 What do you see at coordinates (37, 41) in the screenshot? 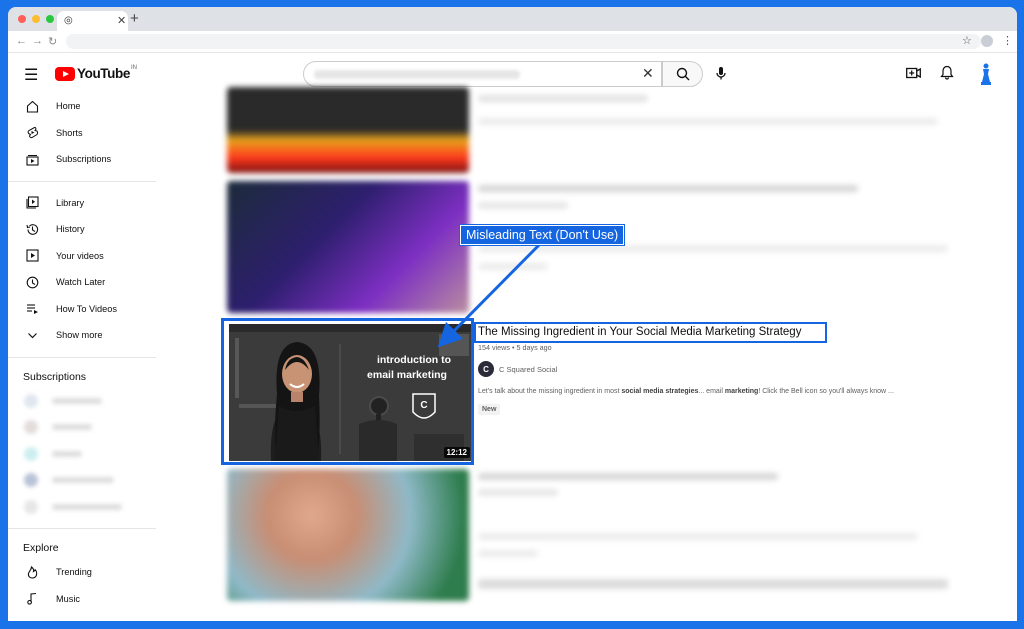
I see `forward-icon: →` at bounding box center [37, 41].